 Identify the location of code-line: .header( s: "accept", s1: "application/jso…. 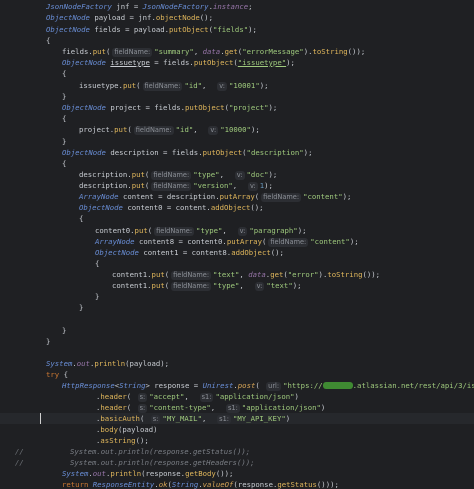
(237, 396).